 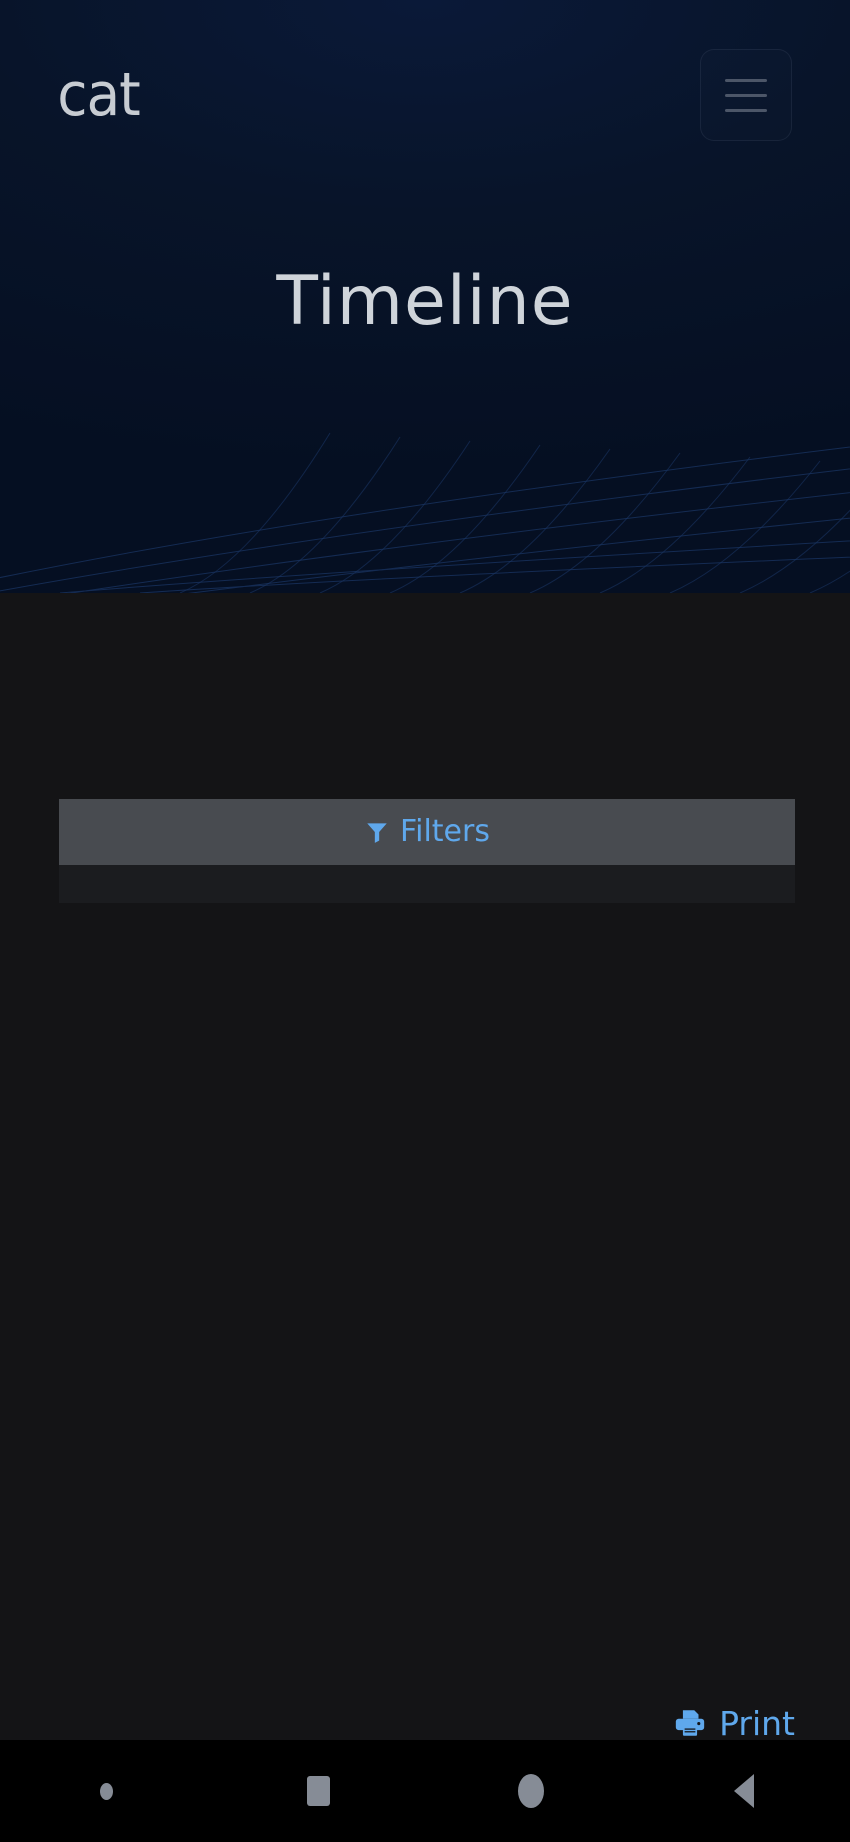 I want to click on decorative-grid-graphic, so click(x=425, y=512).